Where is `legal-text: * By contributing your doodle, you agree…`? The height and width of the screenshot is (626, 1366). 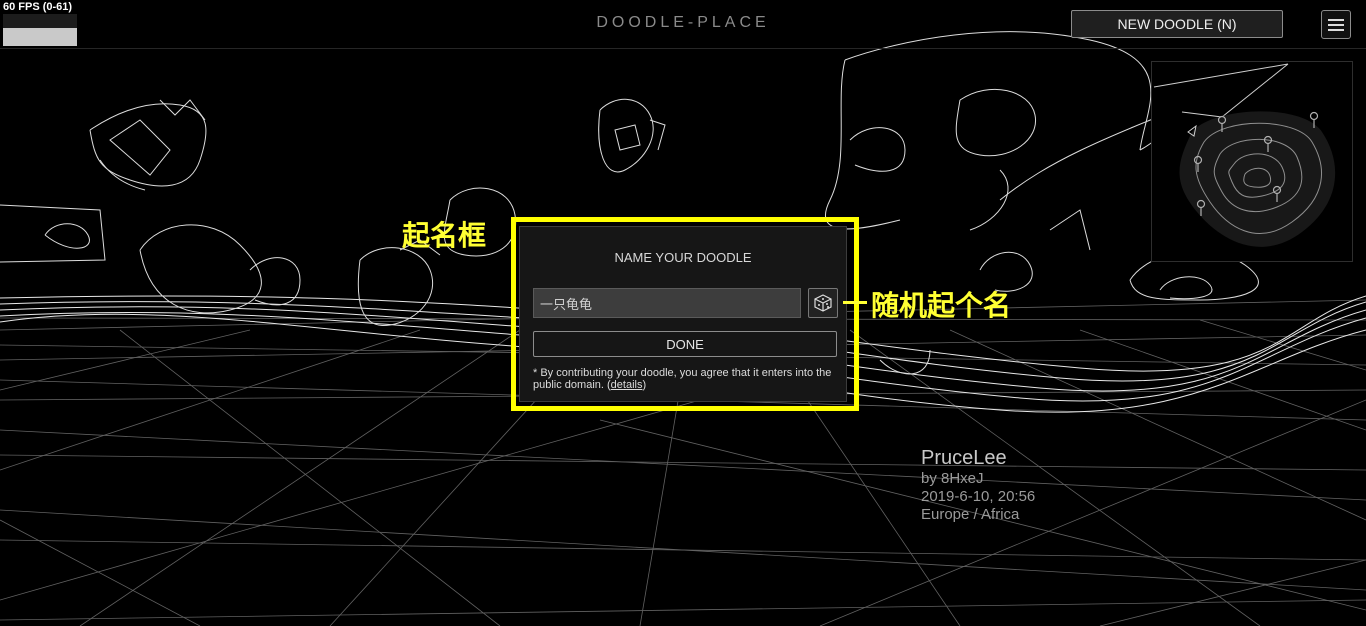
legal-text: * By contributing your doodle, you agree… is located at coordinates (682, 379).